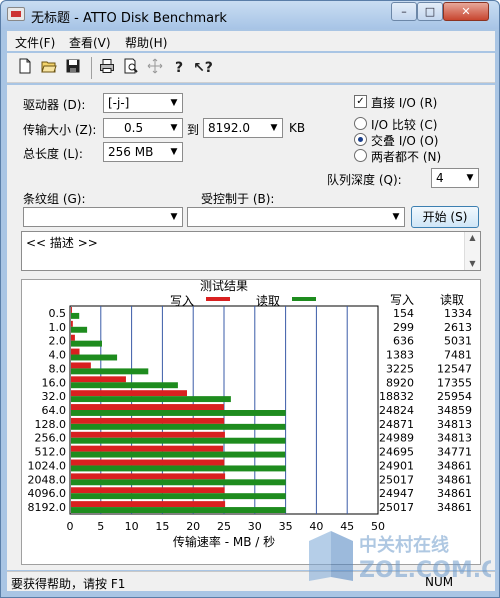 Image resolution: width=500 pixels, height=598 pixels. Describe the element at coordinates (430, 11) in the screenshot. I see `maximize-button: □` at that location.